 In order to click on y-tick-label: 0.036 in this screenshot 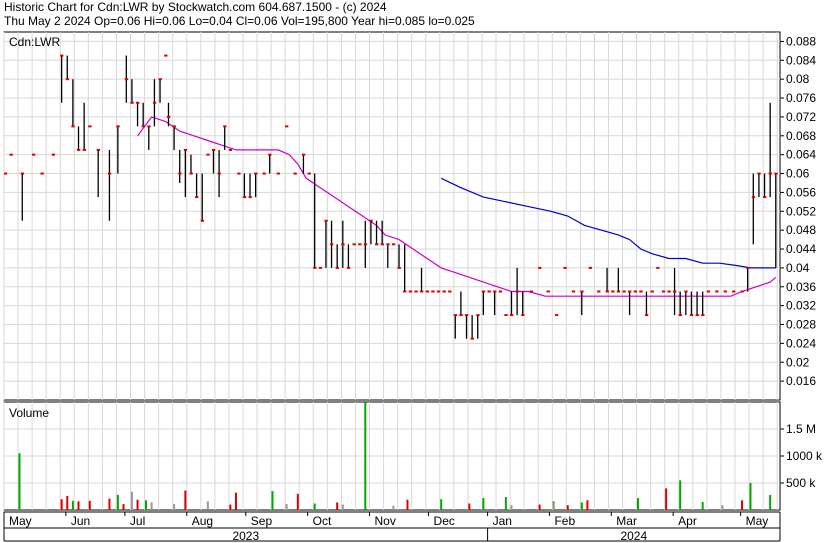, I will do `click(801, 287)`.